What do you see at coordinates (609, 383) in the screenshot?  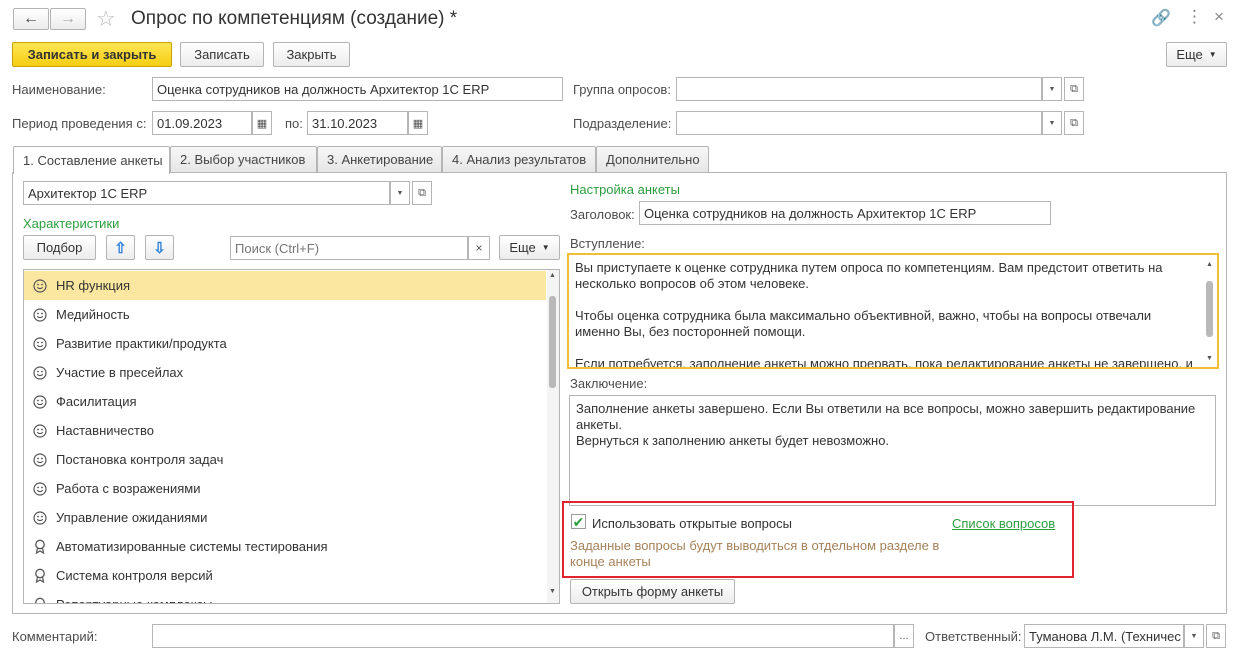 I see `conclusion-label: Заключение:` at bounding box center [609, 383].